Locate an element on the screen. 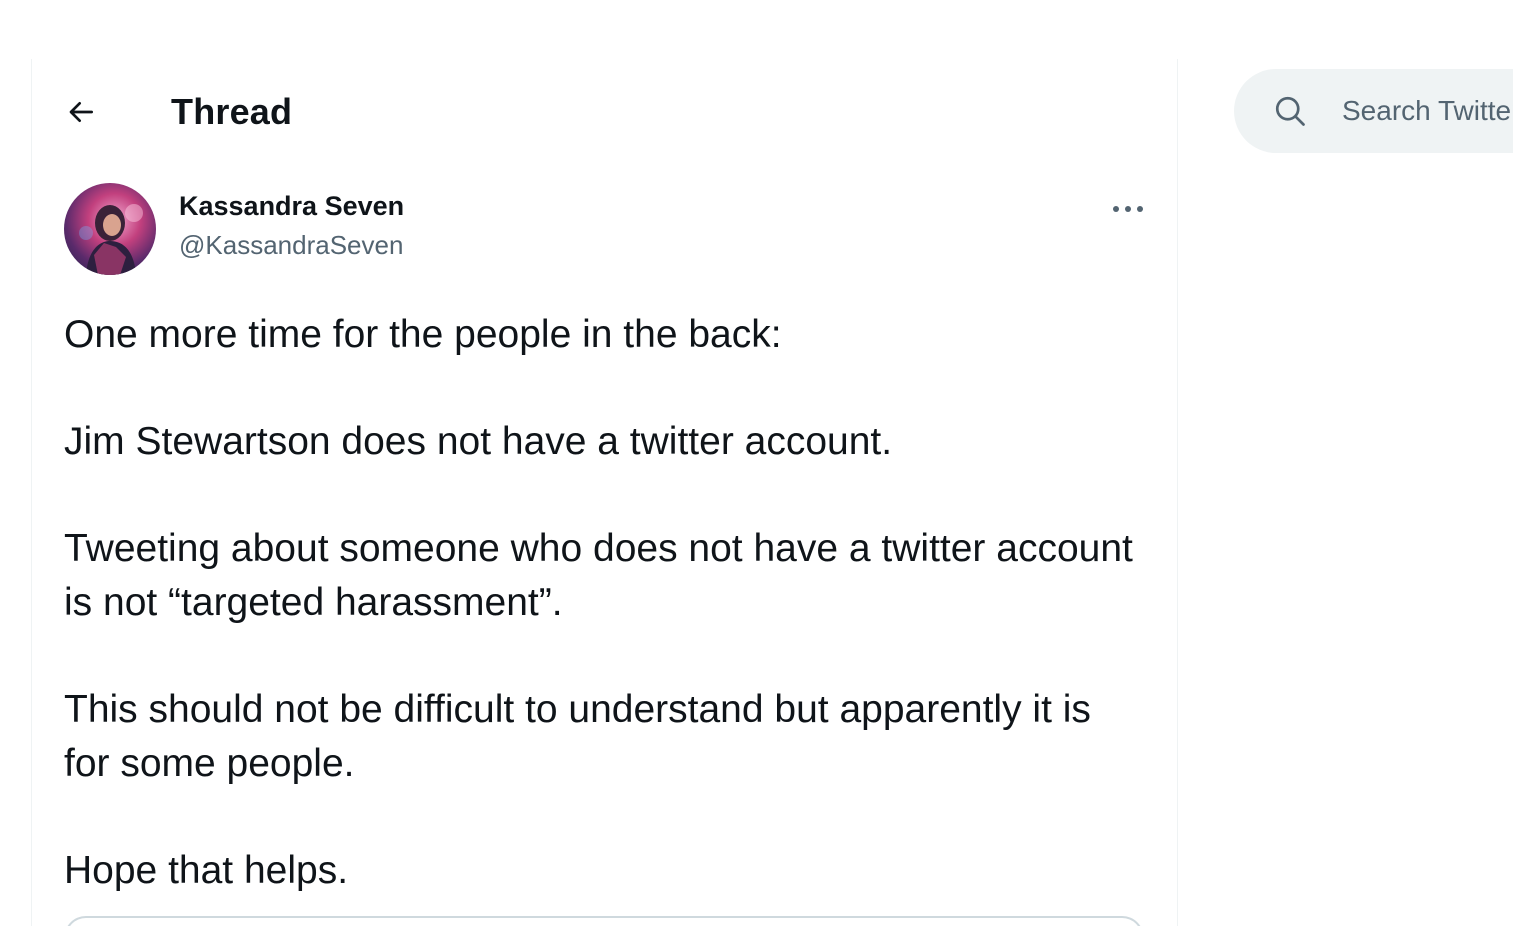  author-handle: @KassandraSeven is located at coordinates (291, 245).